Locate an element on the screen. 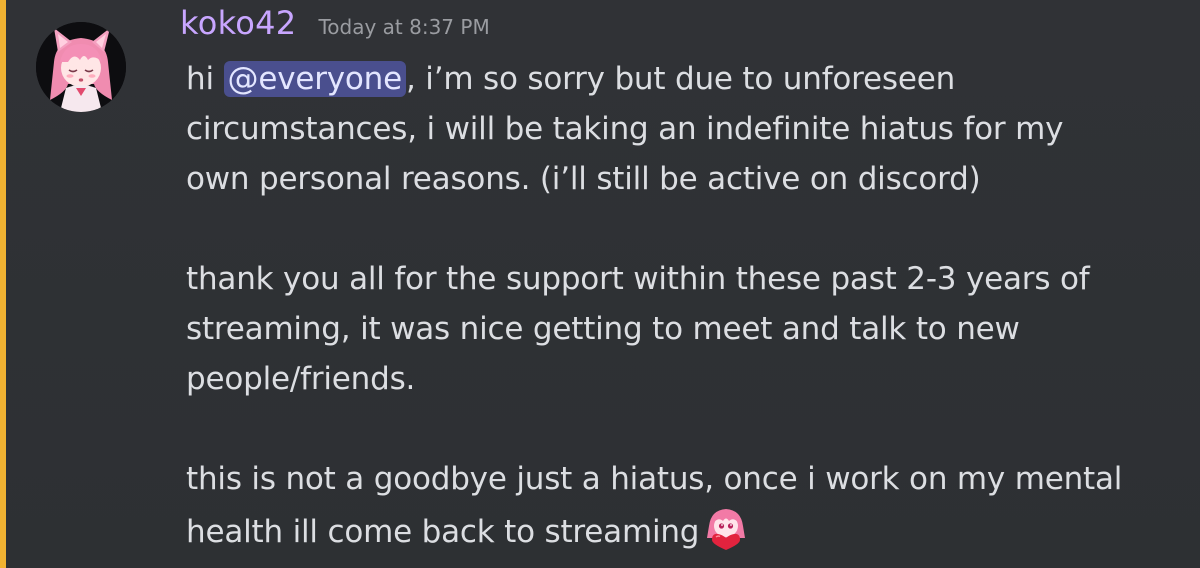  username: koko42 is located at coordinates (238, 23).